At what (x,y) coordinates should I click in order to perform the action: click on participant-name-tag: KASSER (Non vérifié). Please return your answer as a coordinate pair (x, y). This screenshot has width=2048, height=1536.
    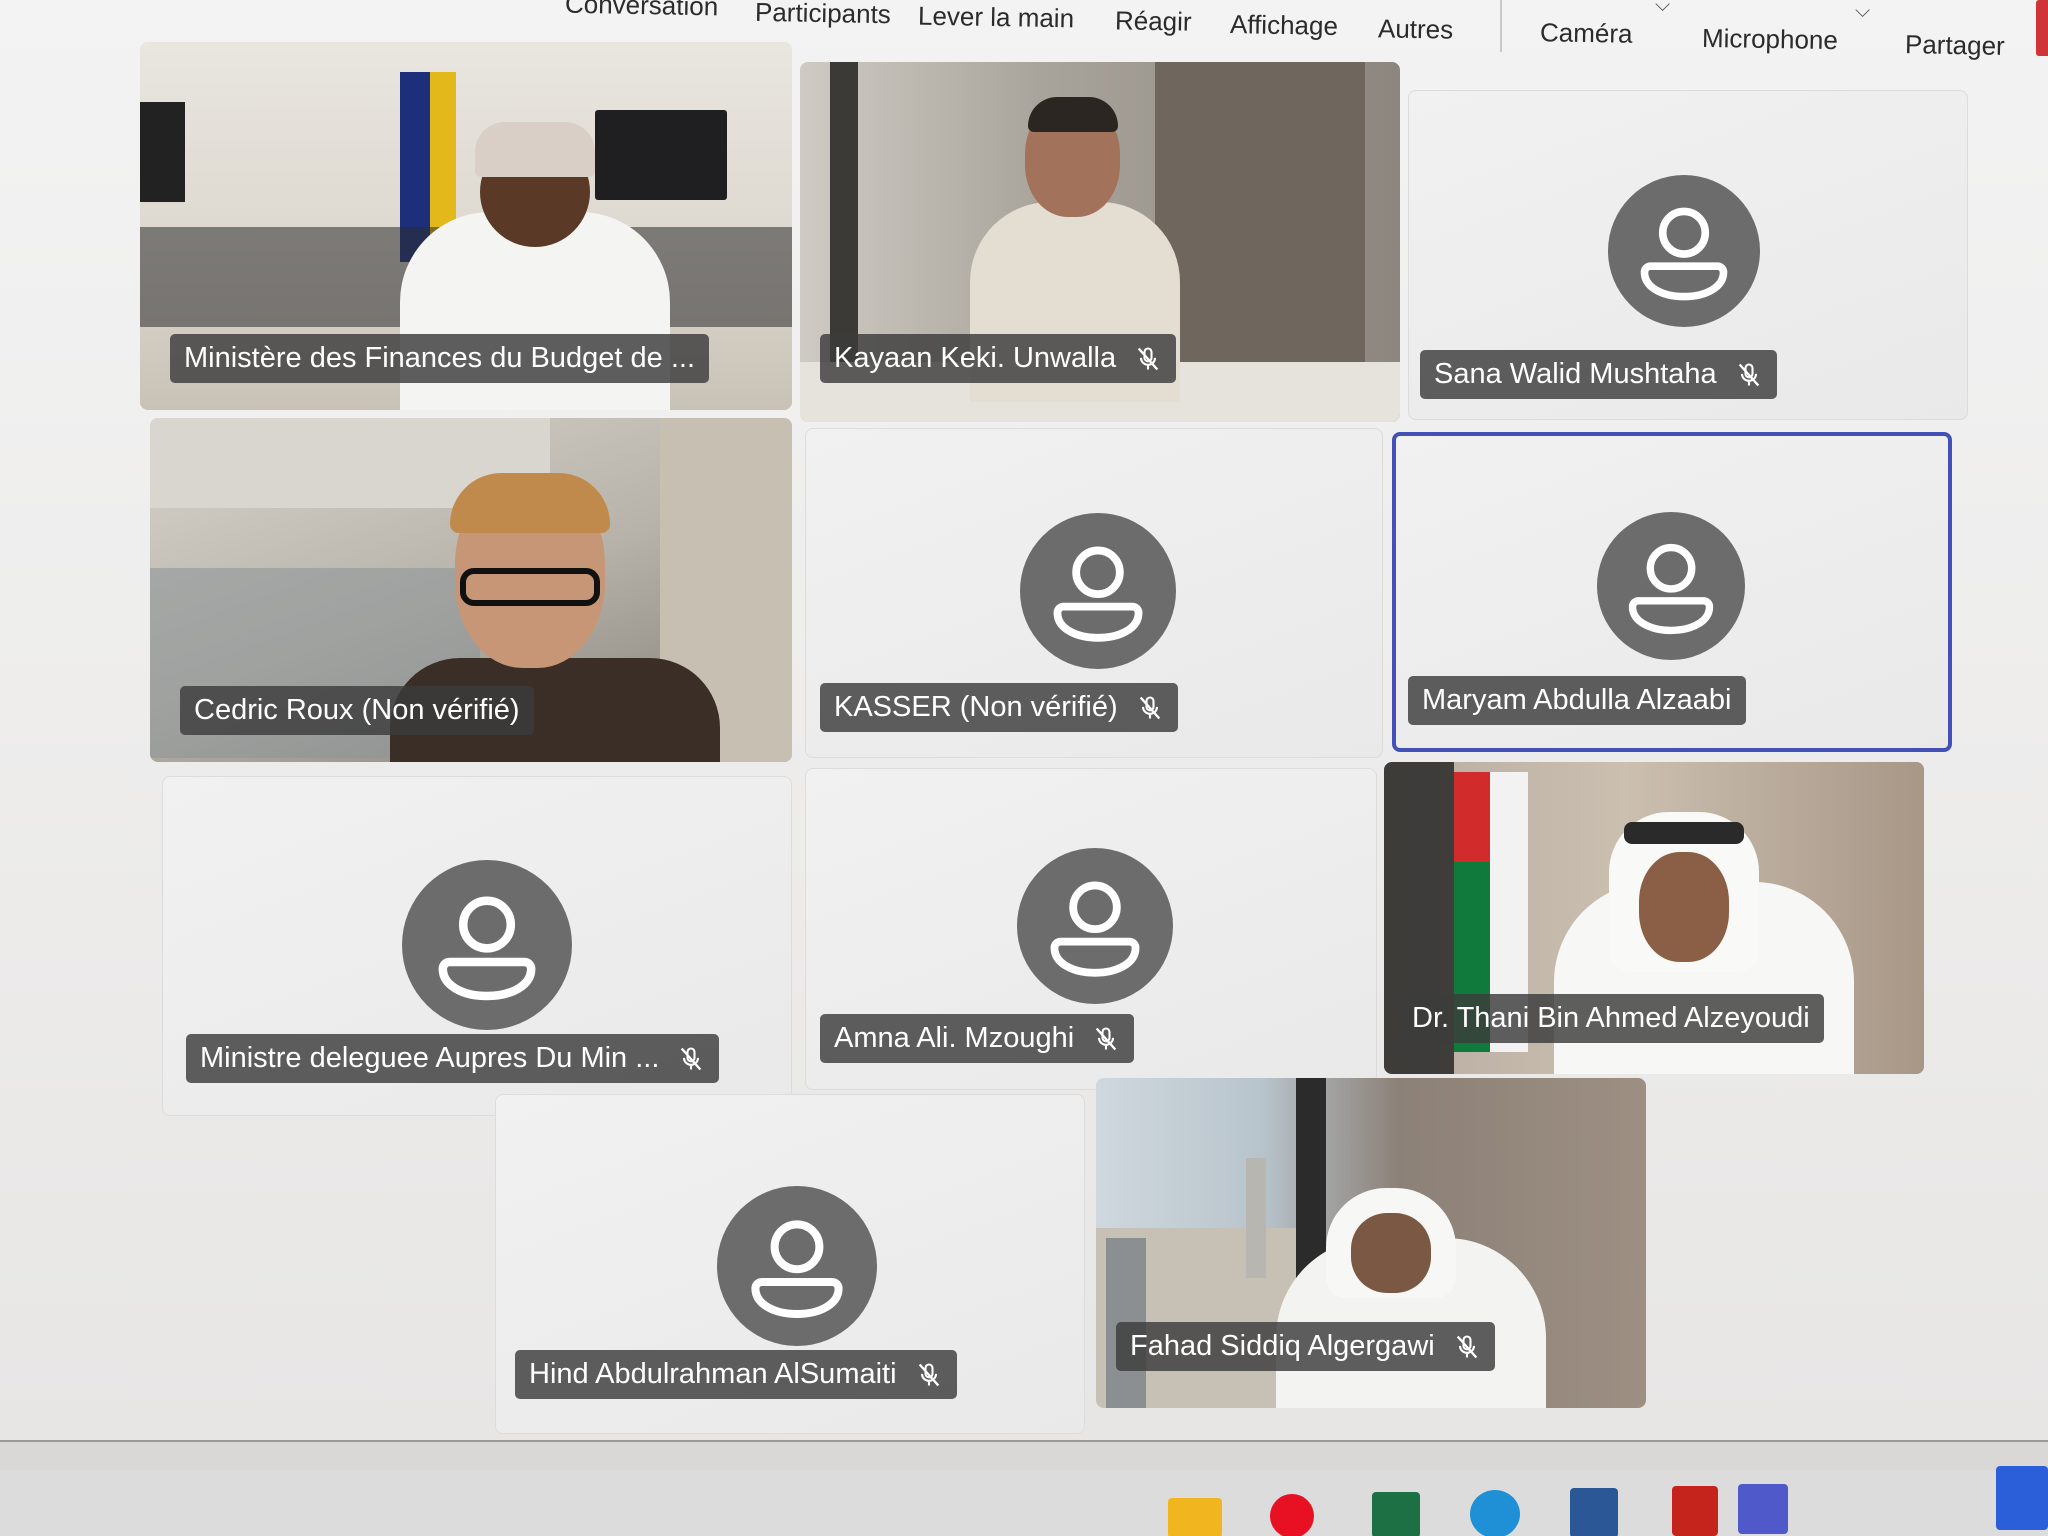
    Looking at the image, I should click on (999, 707).